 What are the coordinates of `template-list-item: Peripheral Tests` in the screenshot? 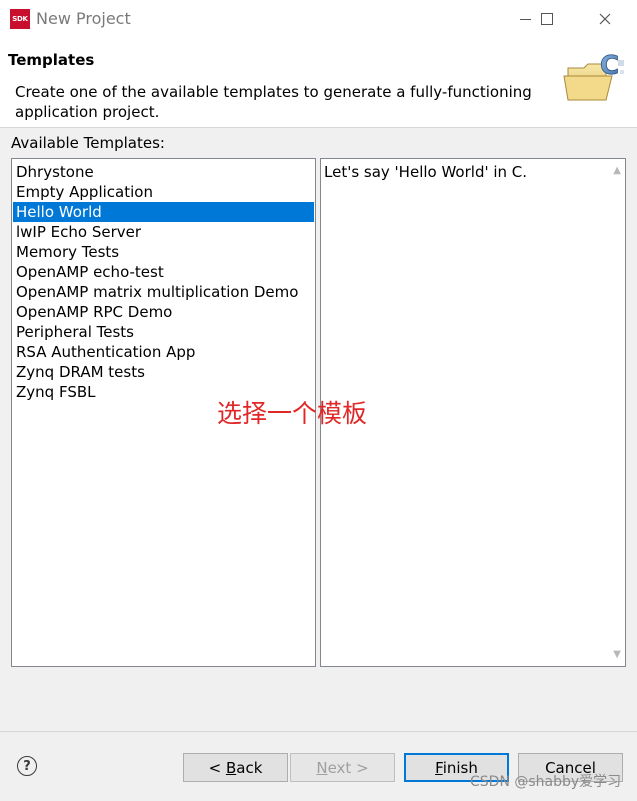 It's located at (163, 332).